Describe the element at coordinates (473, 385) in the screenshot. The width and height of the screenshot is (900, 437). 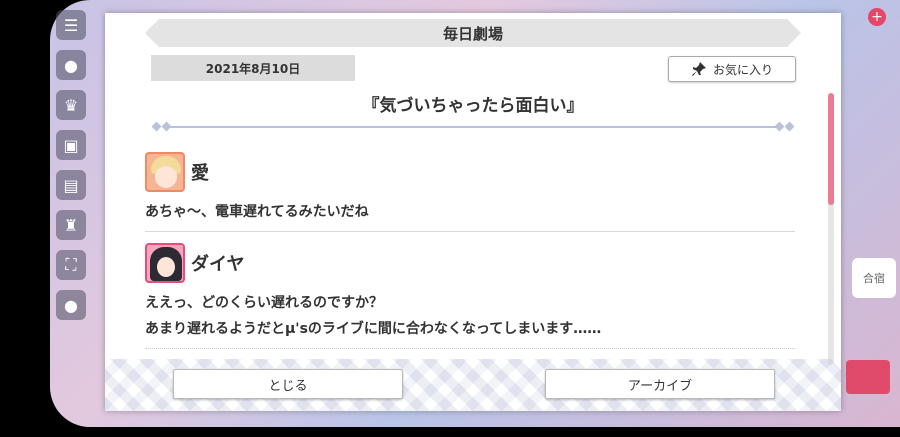
I see `dialog-footer: とじる アーカイブ` at that location.